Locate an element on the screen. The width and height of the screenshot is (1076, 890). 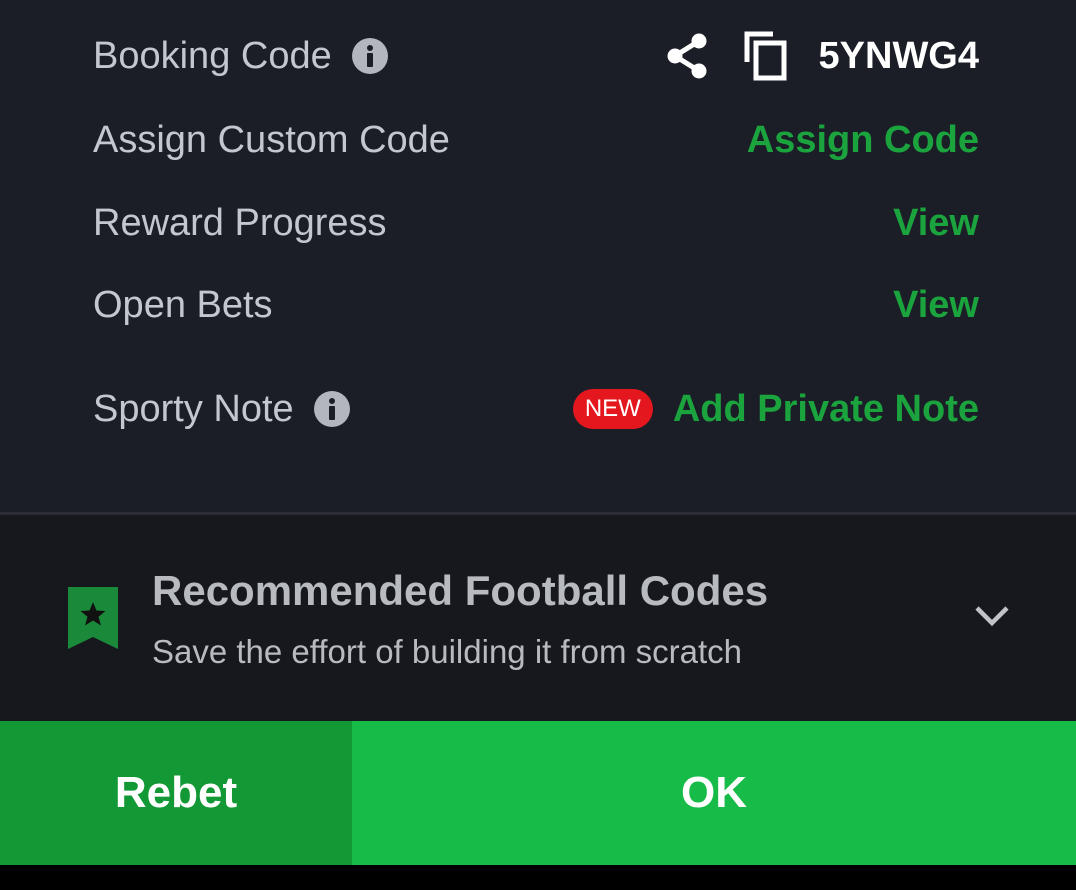
add-private-note-link: Add Private Note is located at coordinates (826, 409).